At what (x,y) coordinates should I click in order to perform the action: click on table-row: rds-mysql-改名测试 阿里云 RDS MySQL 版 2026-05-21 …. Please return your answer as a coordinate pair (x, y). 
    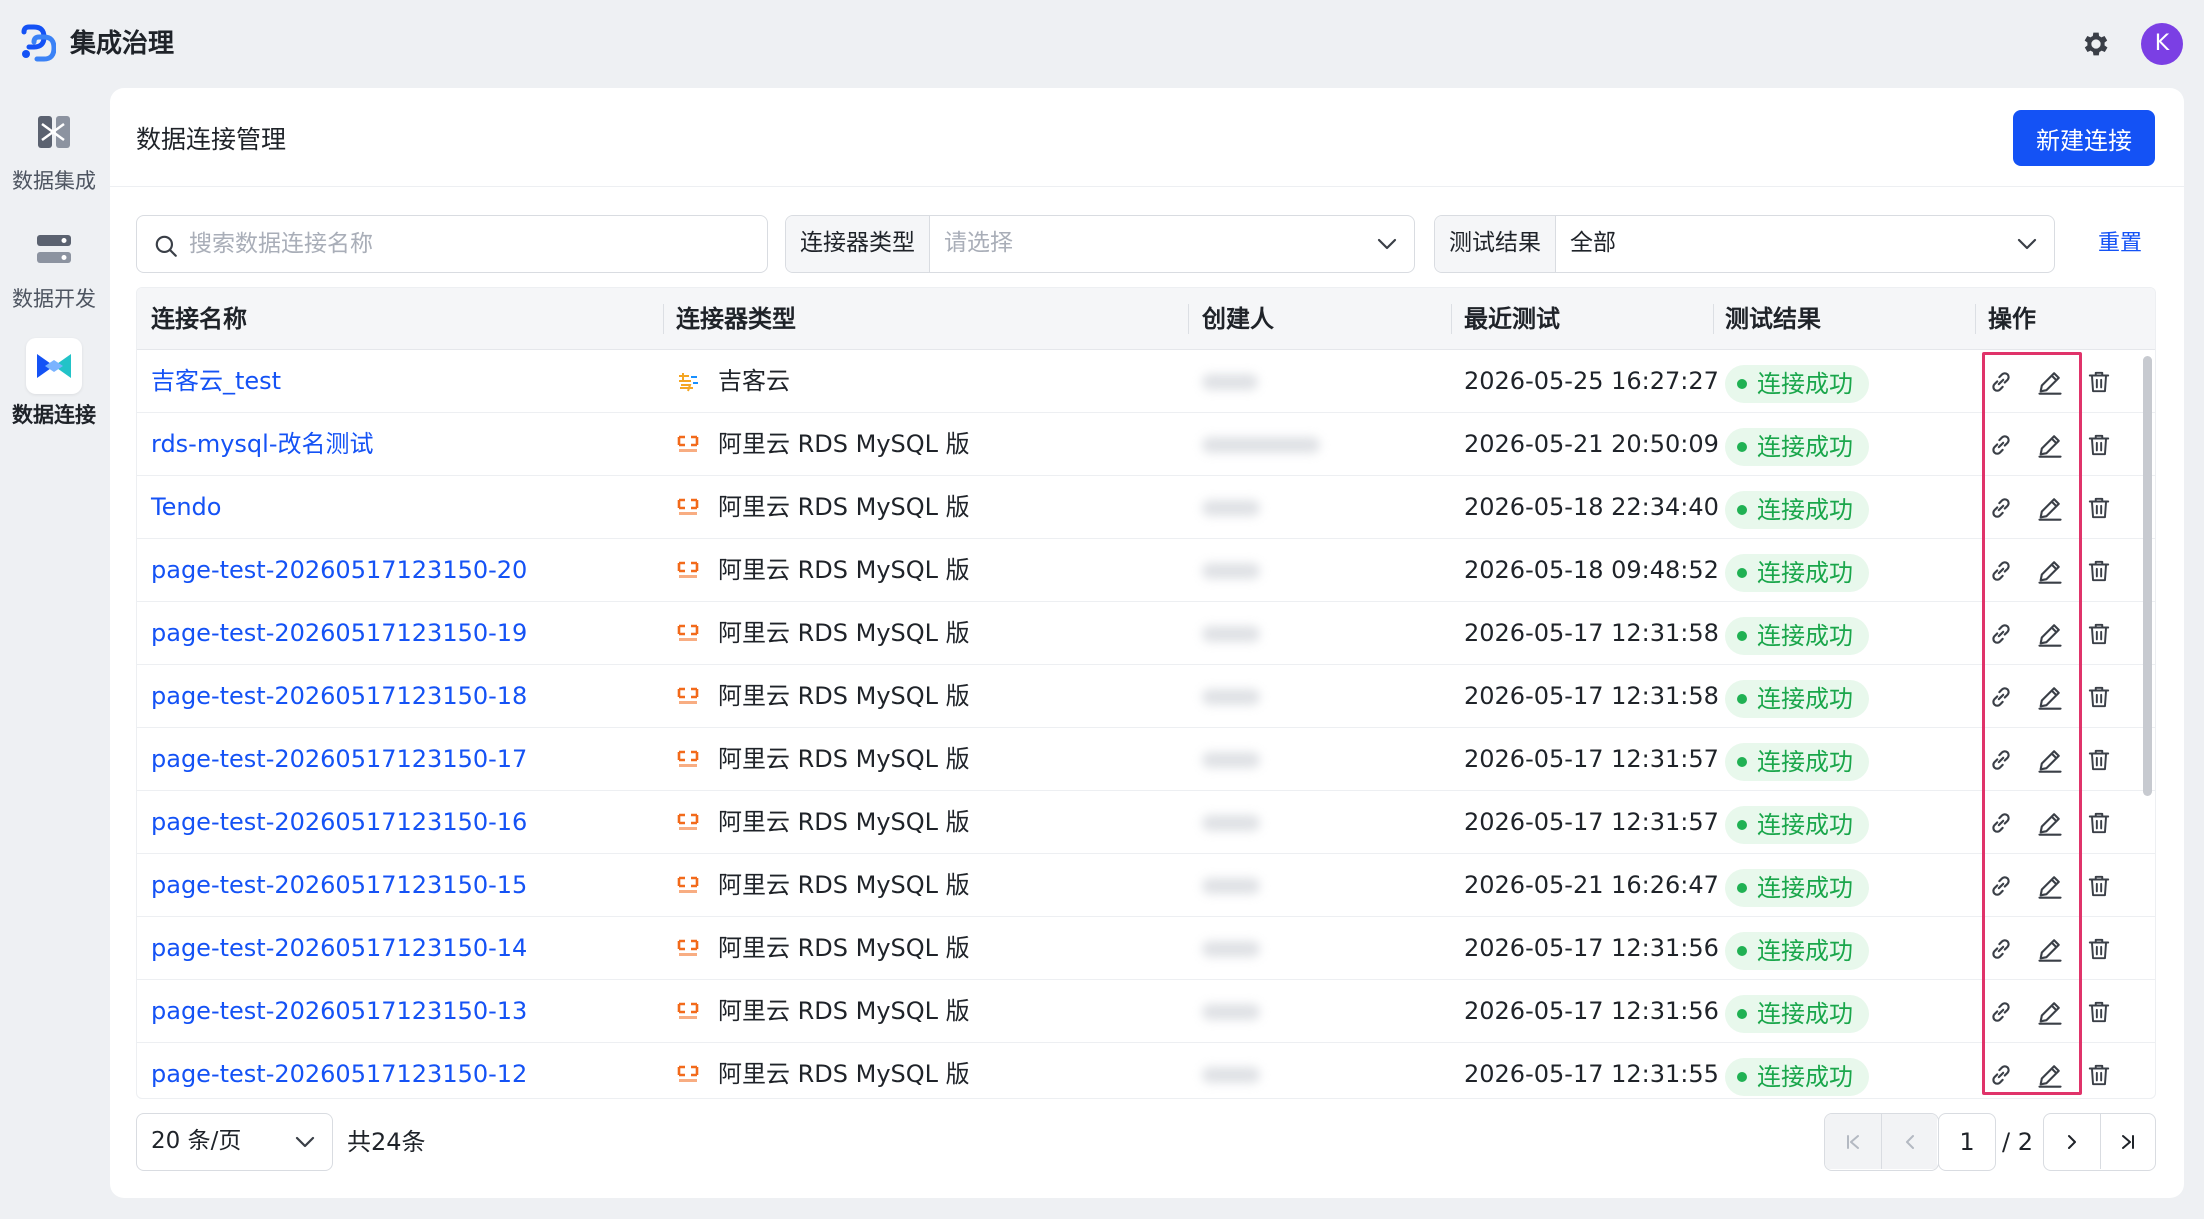
    Looking at the image, I should click on (1146, 444).